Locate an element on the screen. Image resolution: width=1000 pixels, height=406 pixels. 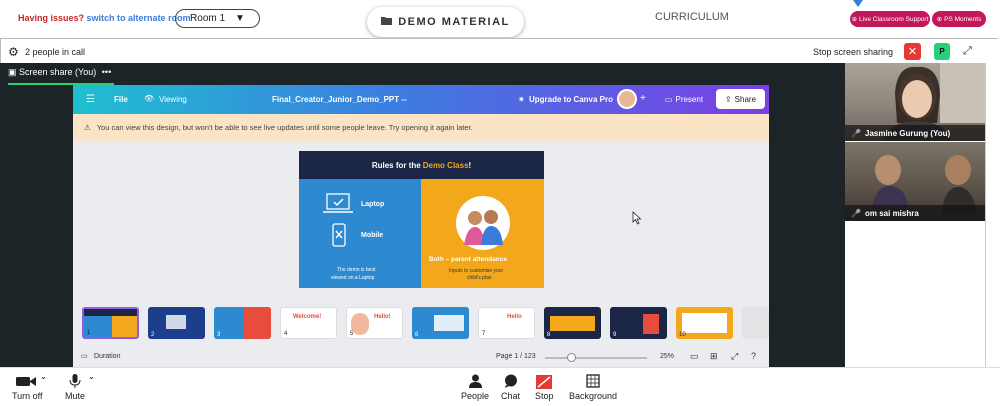
avatar is located at coordinates (627, 99).